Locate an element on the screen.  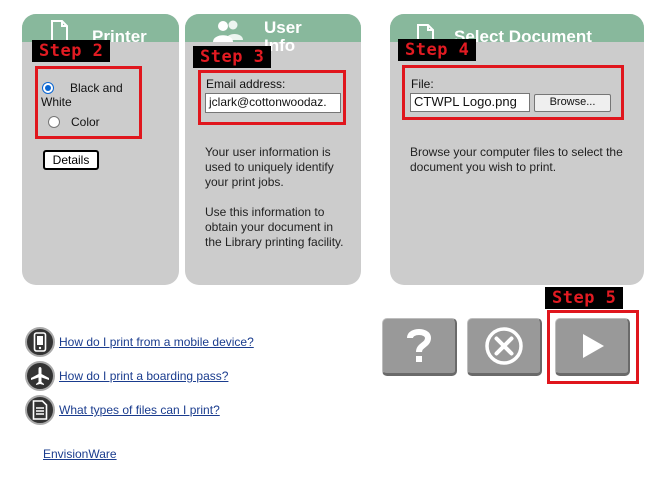
mobile-phone-icon is located at coordinates (40, 342).